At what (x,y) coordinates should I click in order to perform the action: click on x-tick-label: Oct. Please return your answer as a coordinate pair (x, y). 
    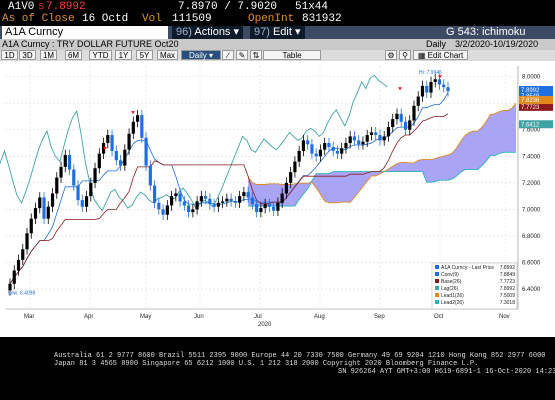
    Looking at the image, I should click on (439, 317).